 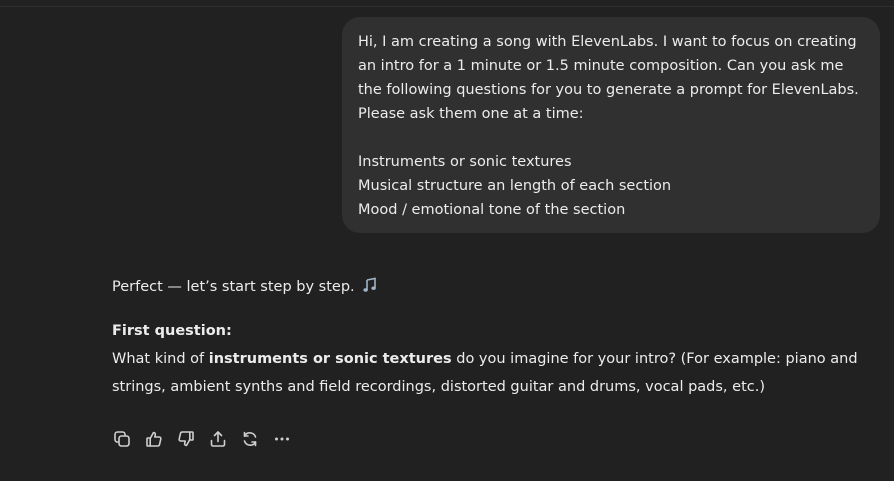 What do you see at coordinates (447, 3) in the screenshot?
I see `top-divider` at bounding box center [447, 3].